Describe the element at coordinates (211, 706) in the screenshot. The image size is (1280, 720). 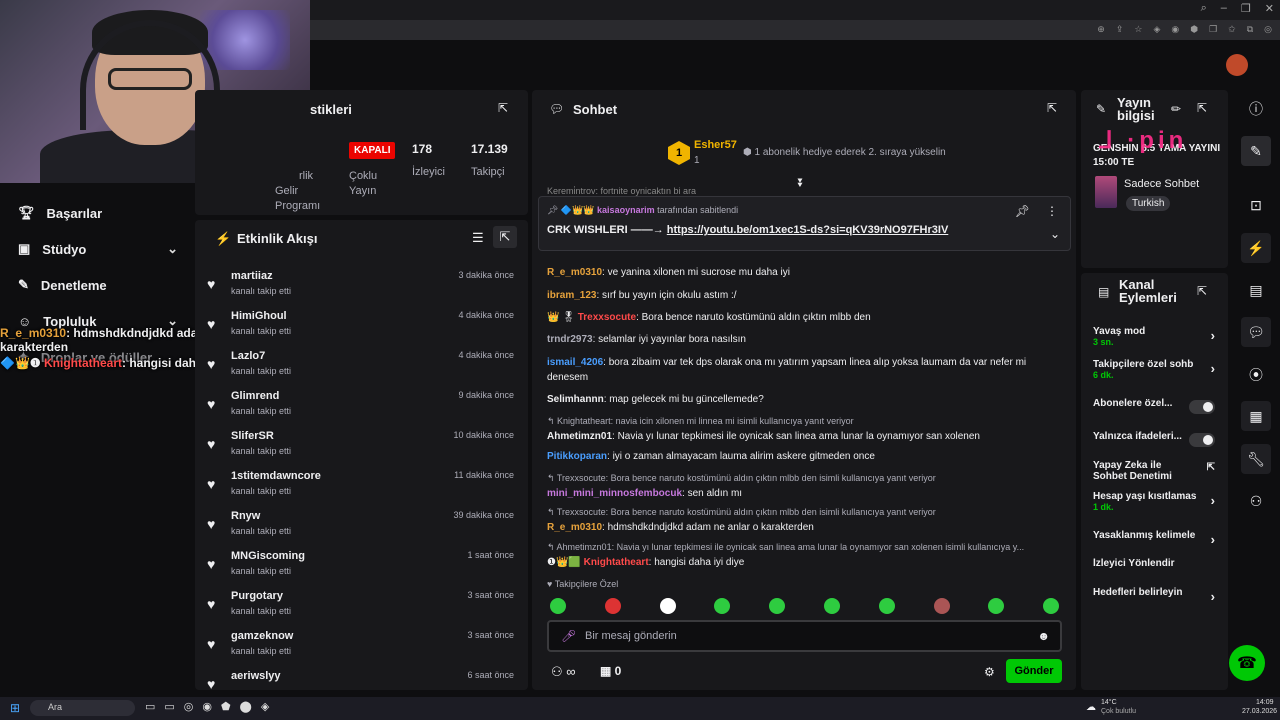
I see `taskbar-apps: ▭▭◎◉⬟⬤◈` at that location.